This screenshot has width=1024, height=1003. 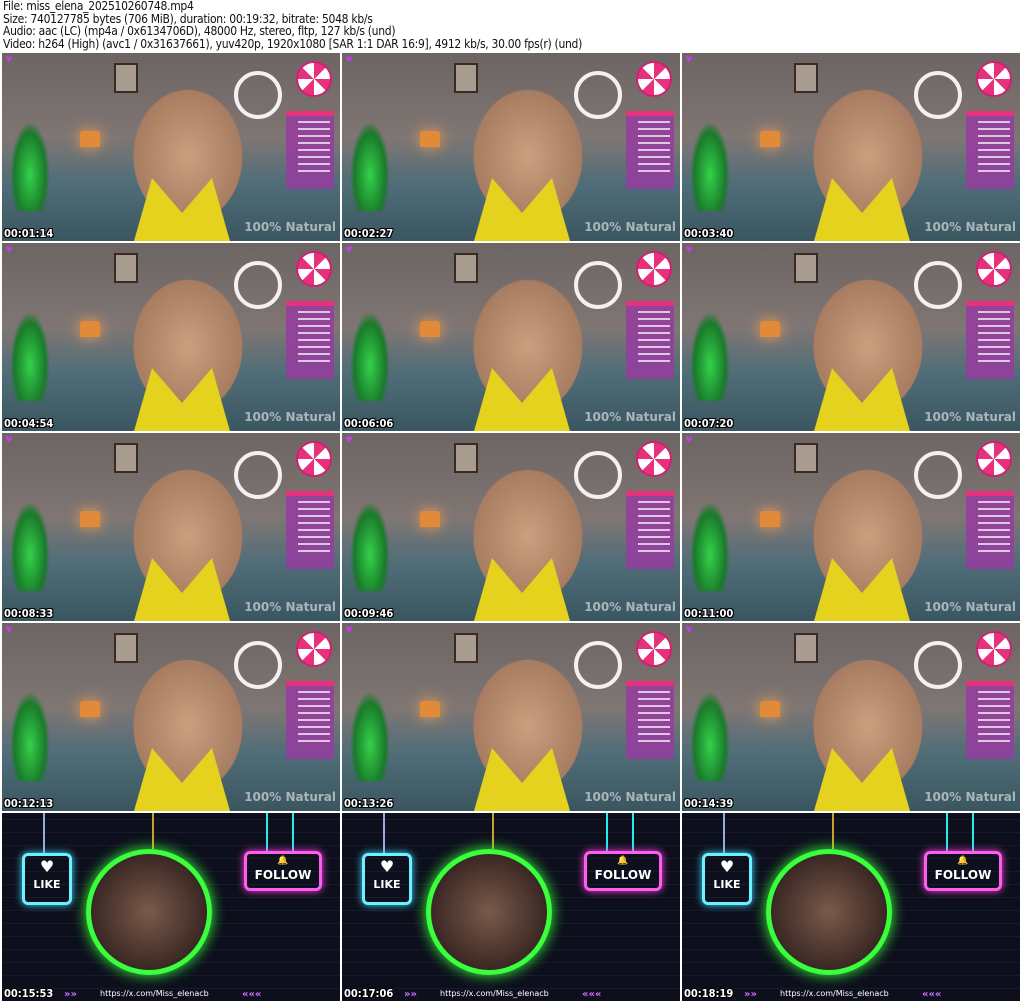 I want to click on video-thumbnail: ♥ 100% Natural 00:07:20, so click(x=851, y=337).